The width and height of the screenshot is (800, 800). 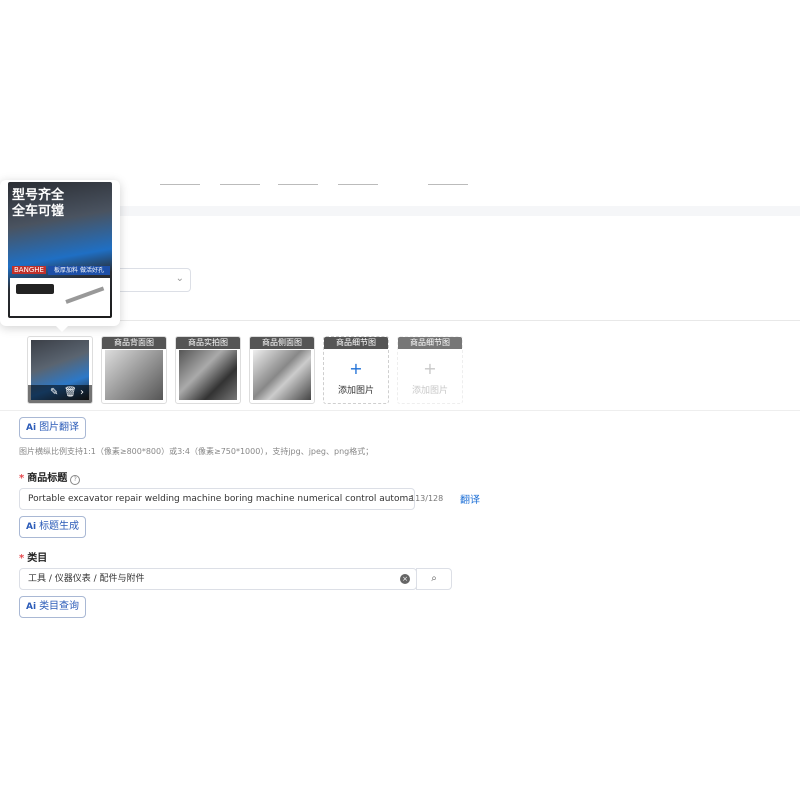 I want to click on category-label: * 类目, so click(x=33, y=556).